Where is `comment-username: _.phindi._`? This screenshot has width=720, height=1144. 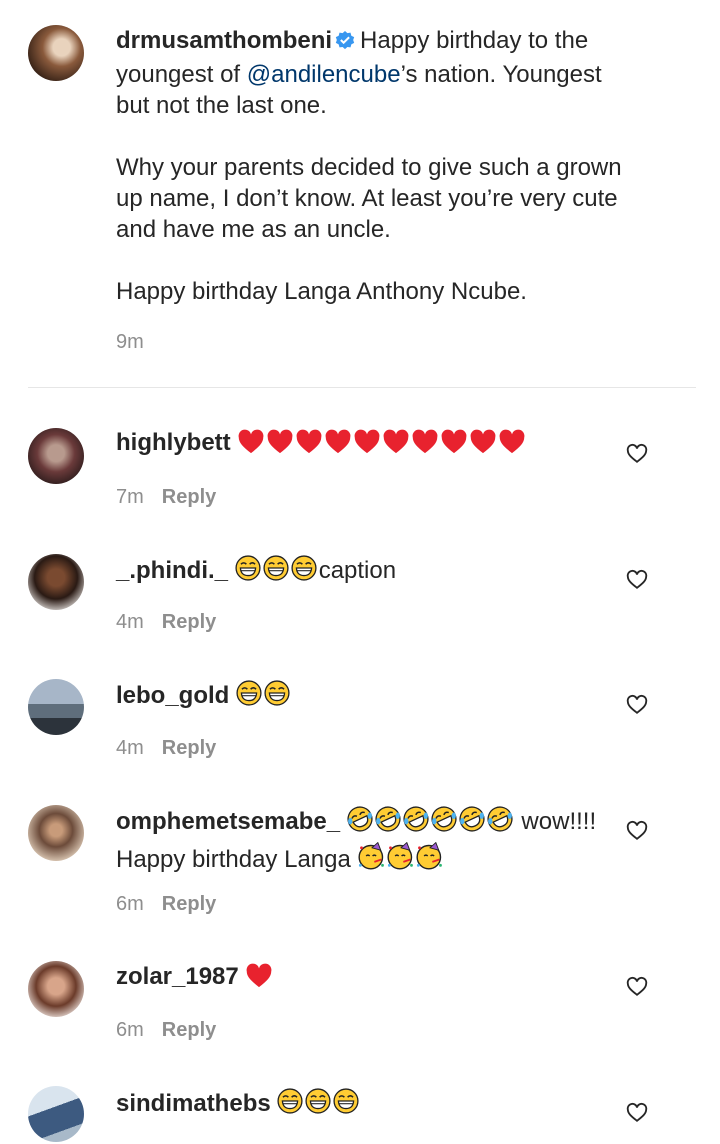
comment-username: _.phindi._ is located at coordinates (172, 570).